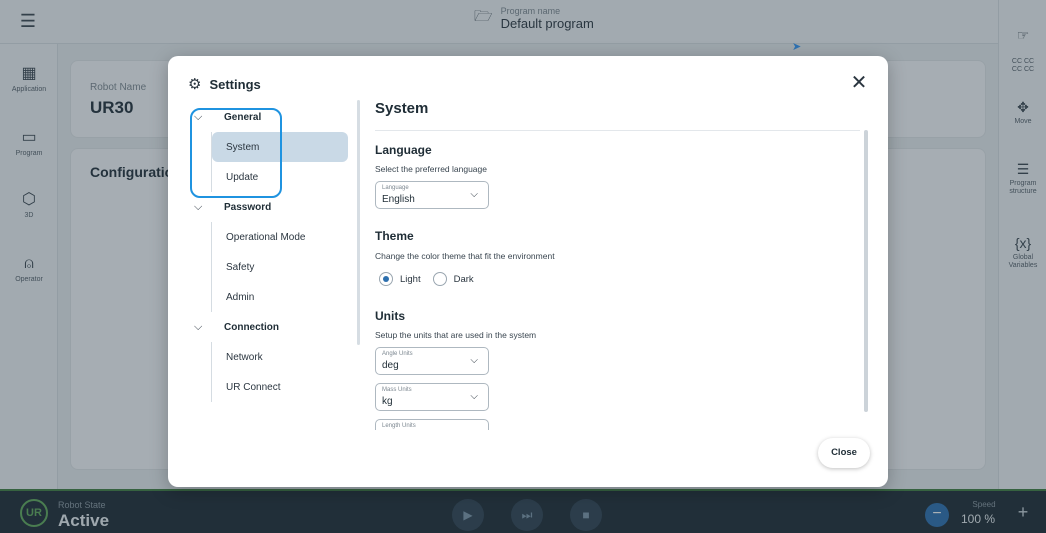  I want to click on theme-dark-radio, so click(439, 279).